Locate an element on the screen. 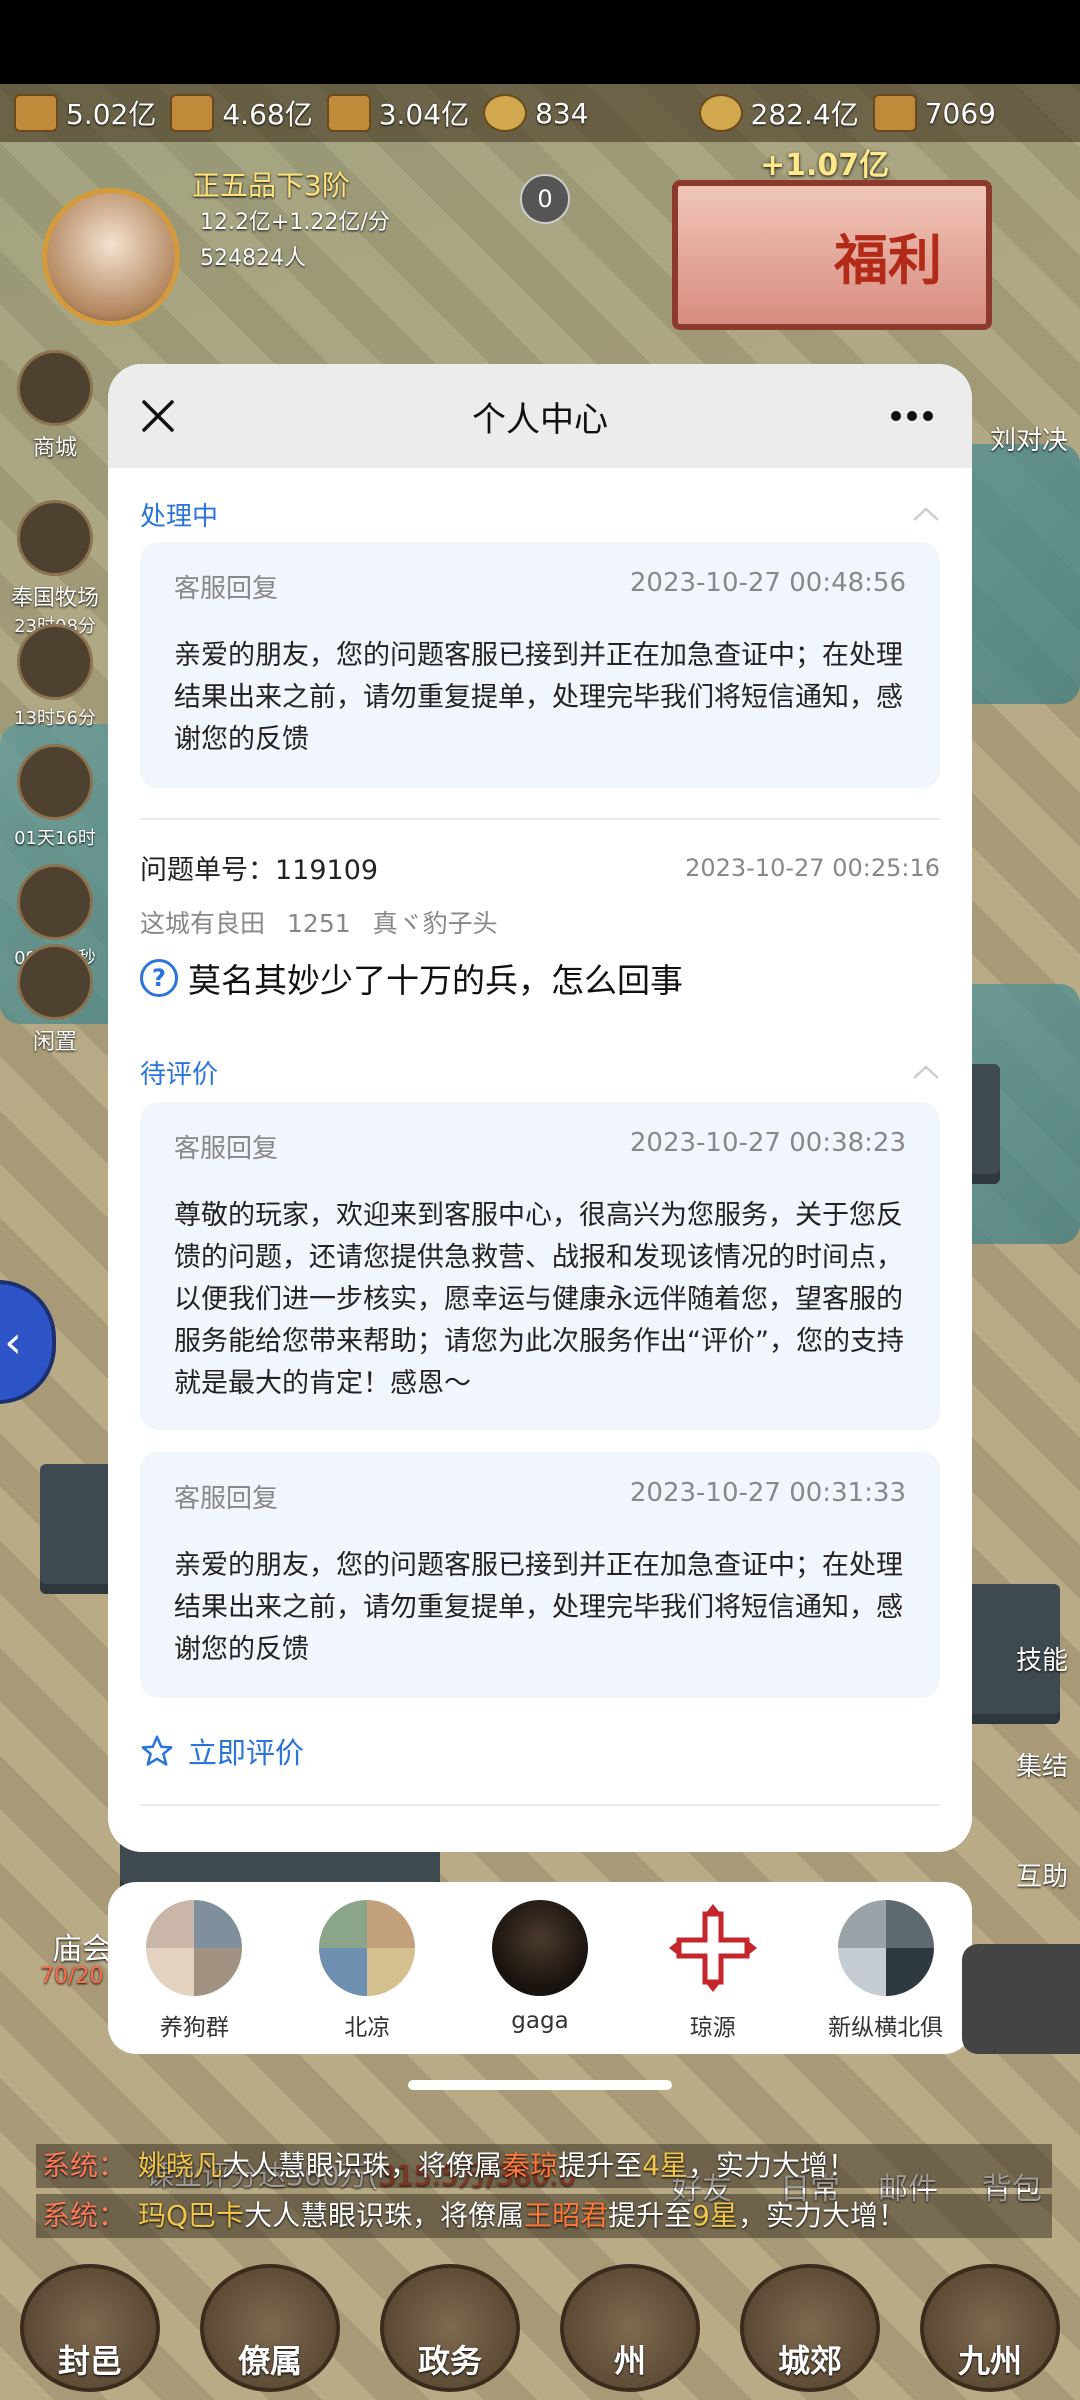 The width and height of the screenshot is (1080, 2400). share-target-4: 新纵横北俱 is located at coordinates (886, 1971).